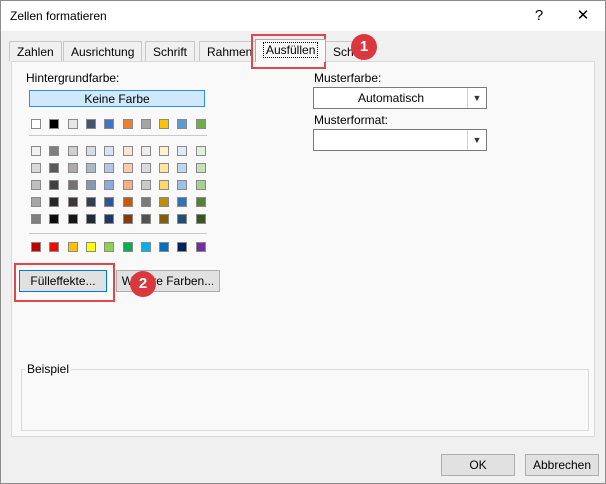  What do you see at coordinates (305, 400) in the screenshot?
I see `sample-box` at bounding box center [305, 400].